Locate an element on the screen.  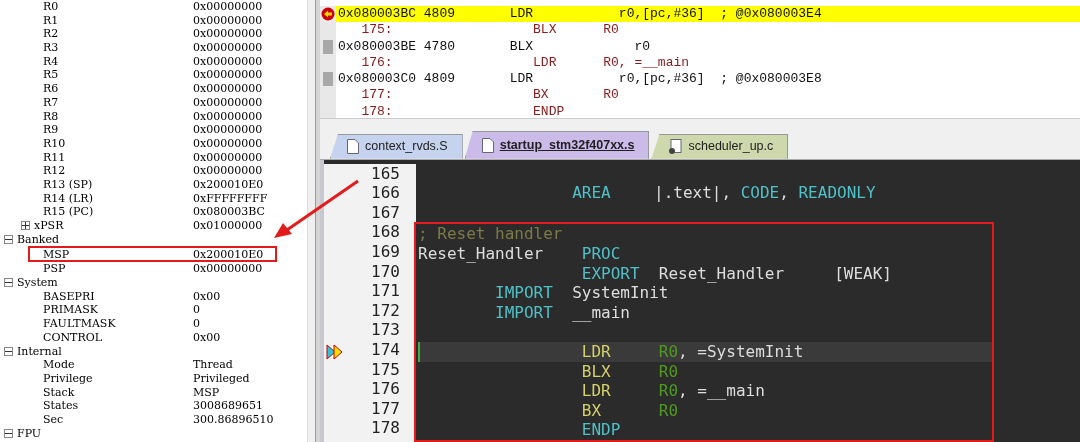
code-token: BLX is located at coordinates (596, 371).